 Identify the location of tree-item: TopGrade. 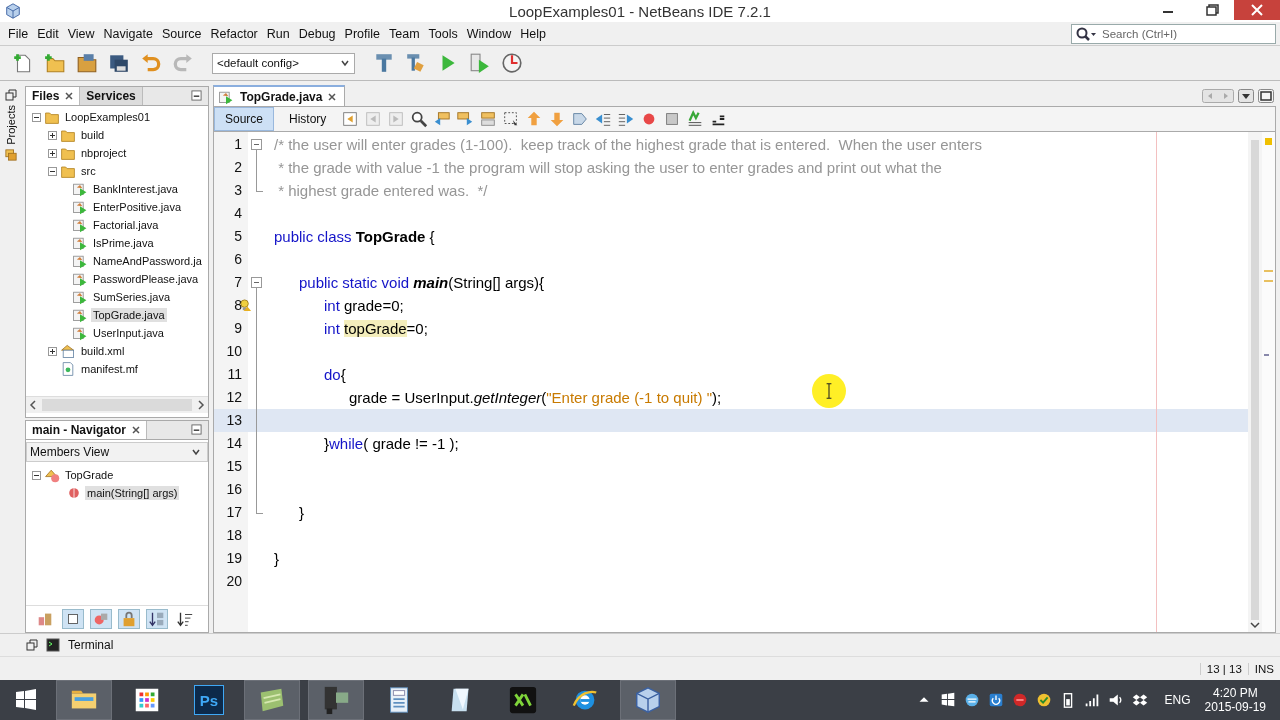
(89, 475).